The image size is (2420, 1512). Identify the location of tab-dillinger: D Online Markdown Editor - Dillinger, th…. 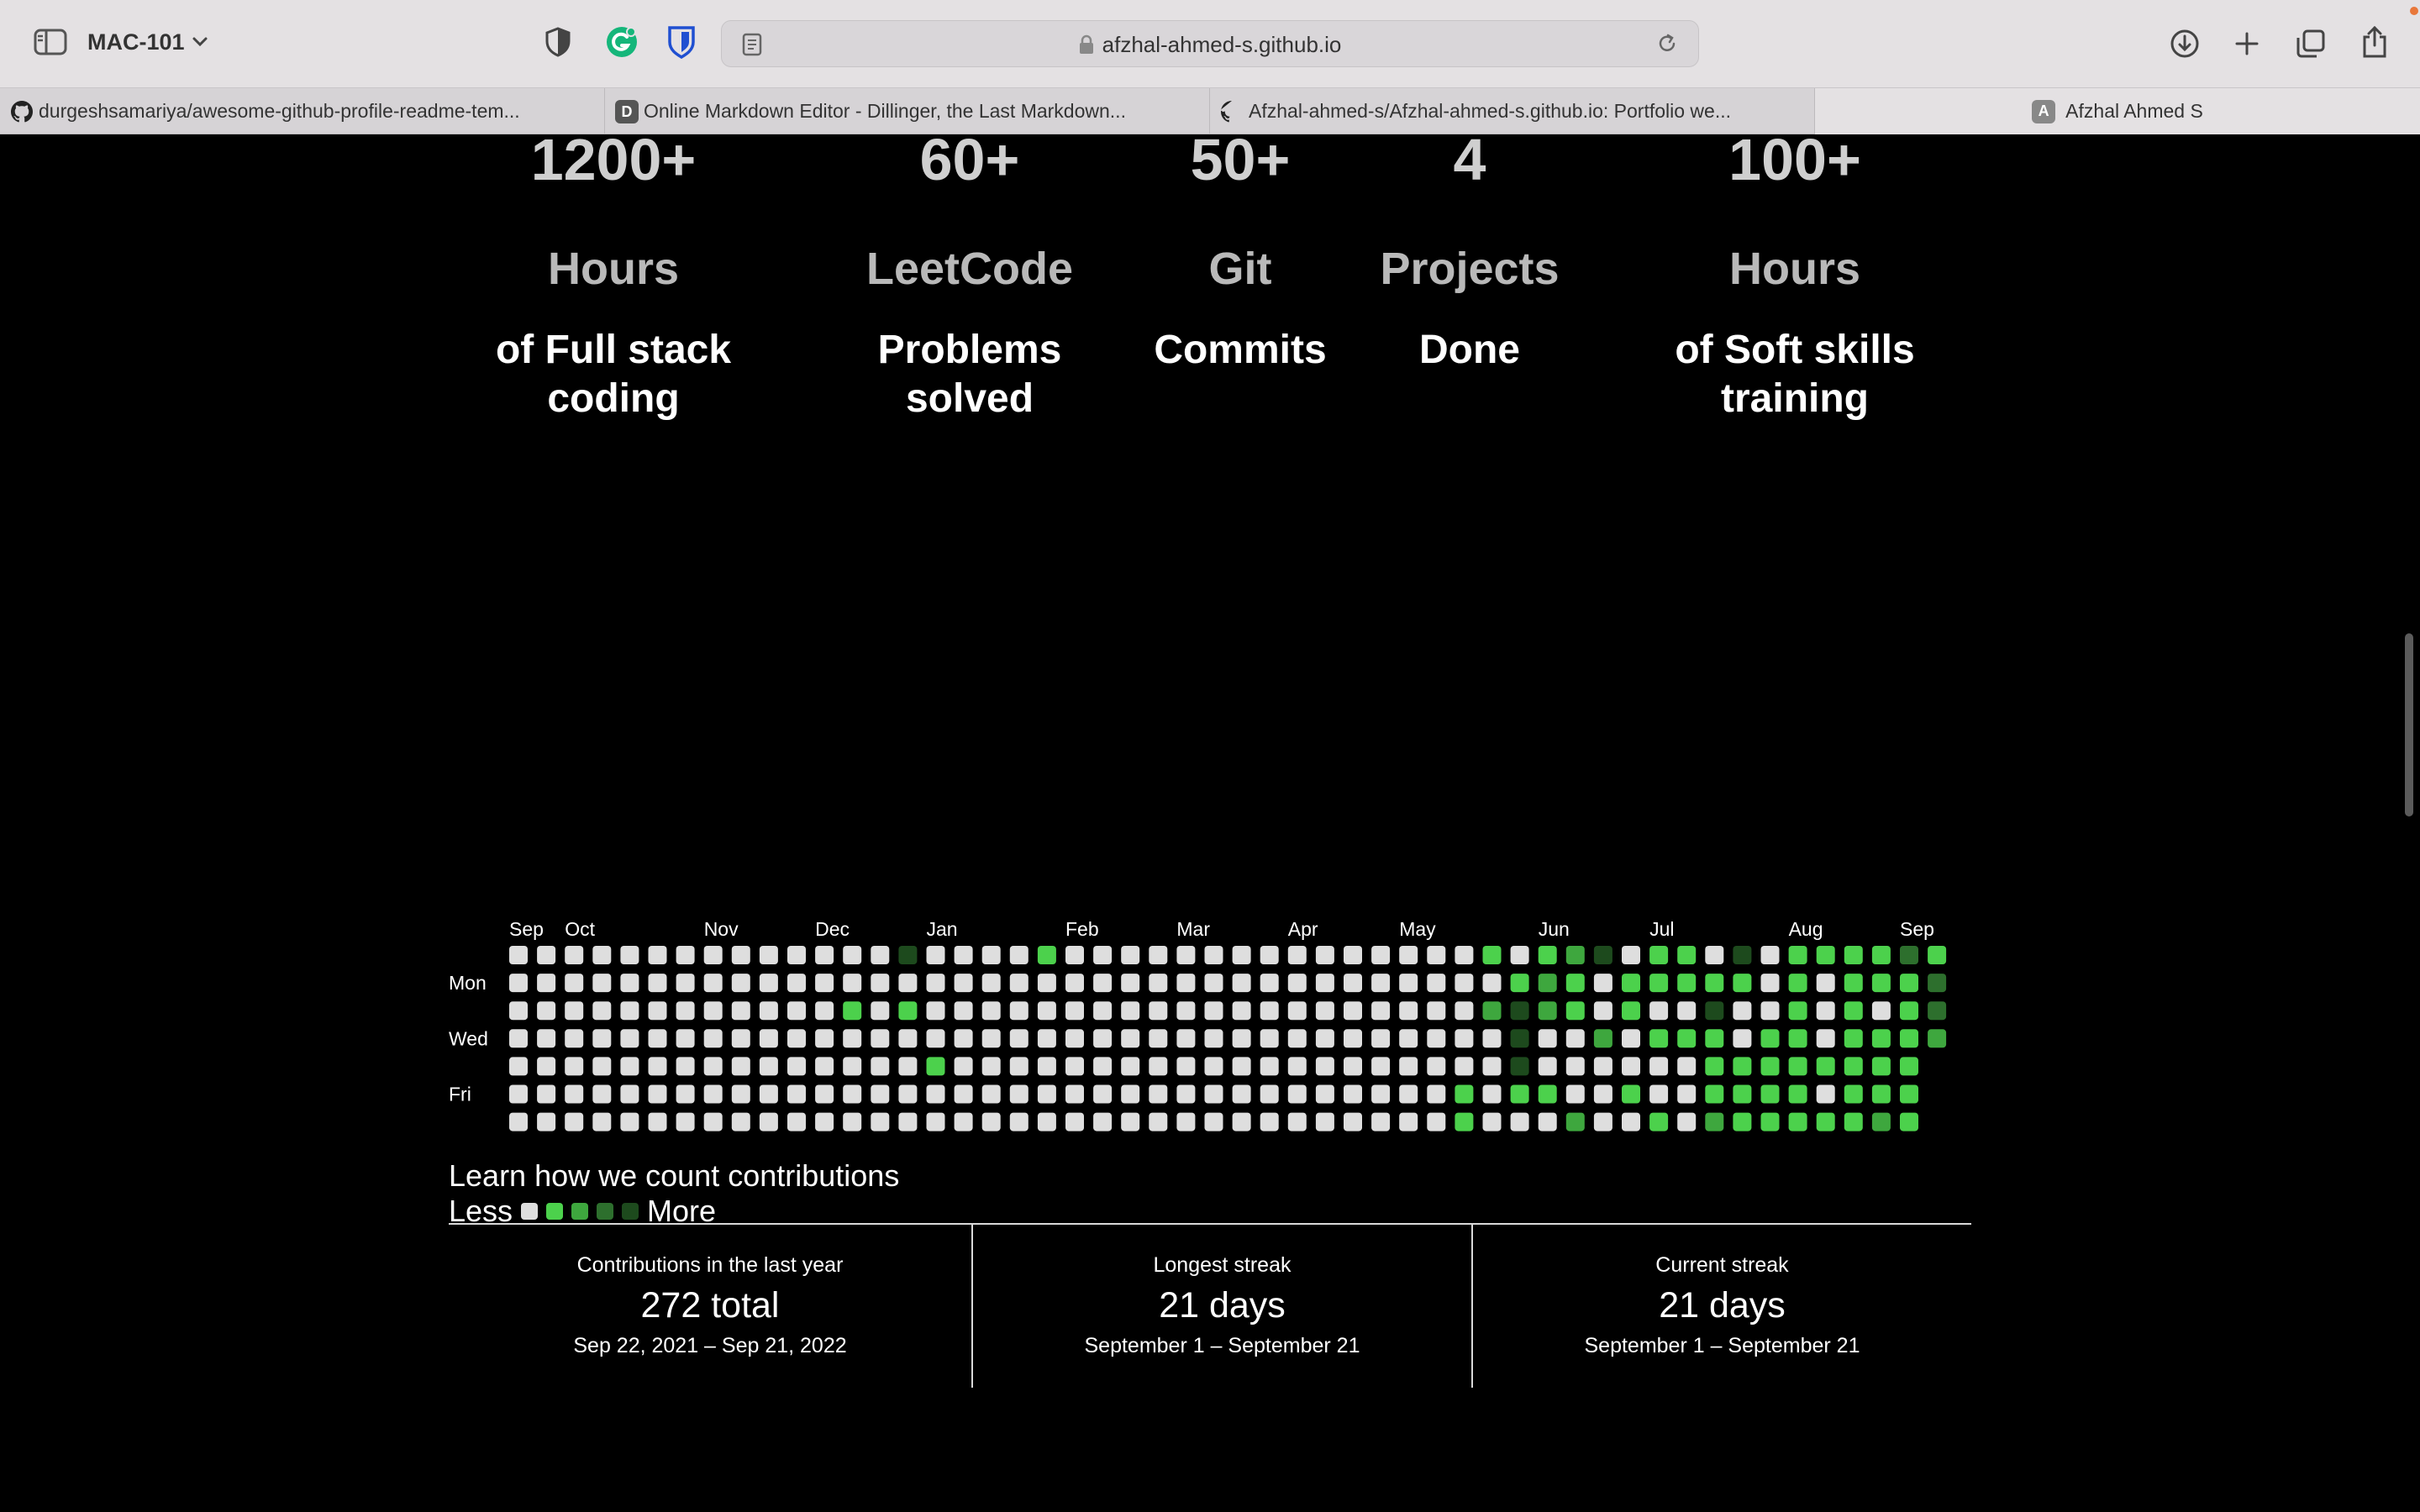
(907, 111).